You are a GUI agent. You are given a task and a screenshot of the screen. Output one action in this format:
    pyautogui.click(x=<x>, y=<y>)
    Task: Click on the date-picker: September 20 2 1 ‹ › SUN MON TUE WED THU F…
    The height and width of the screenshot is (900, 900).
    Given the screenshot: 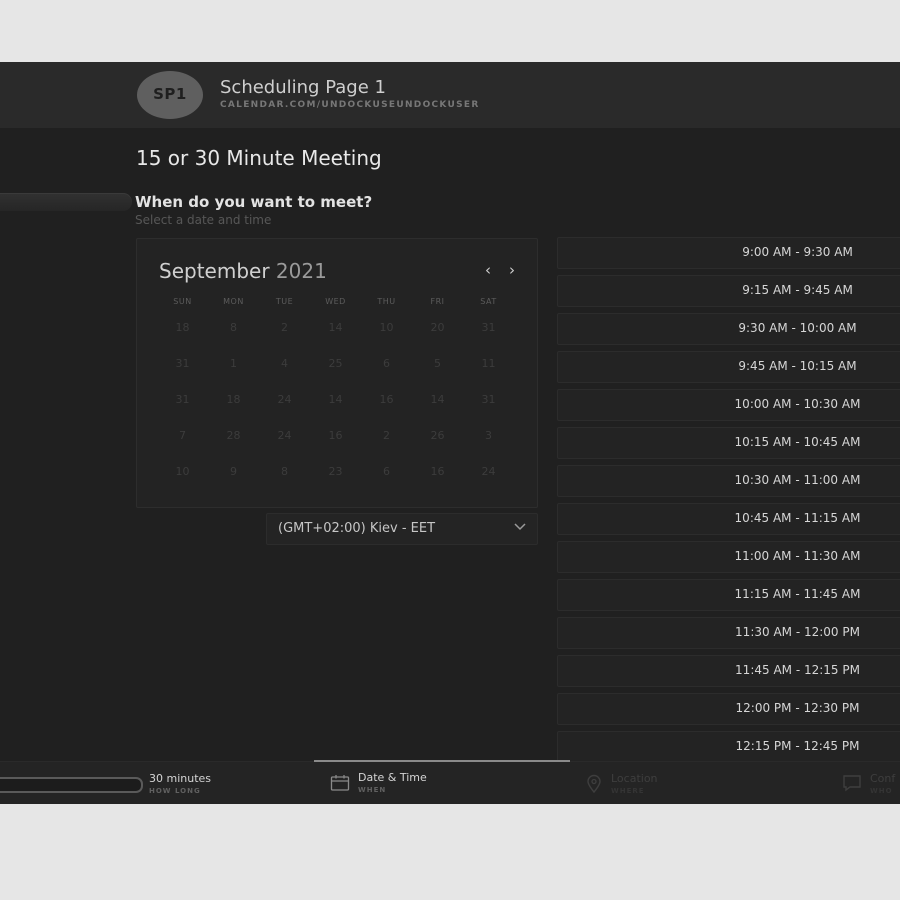 What is the action you would take?
    pyautogui.click(x=337, y=373)
    